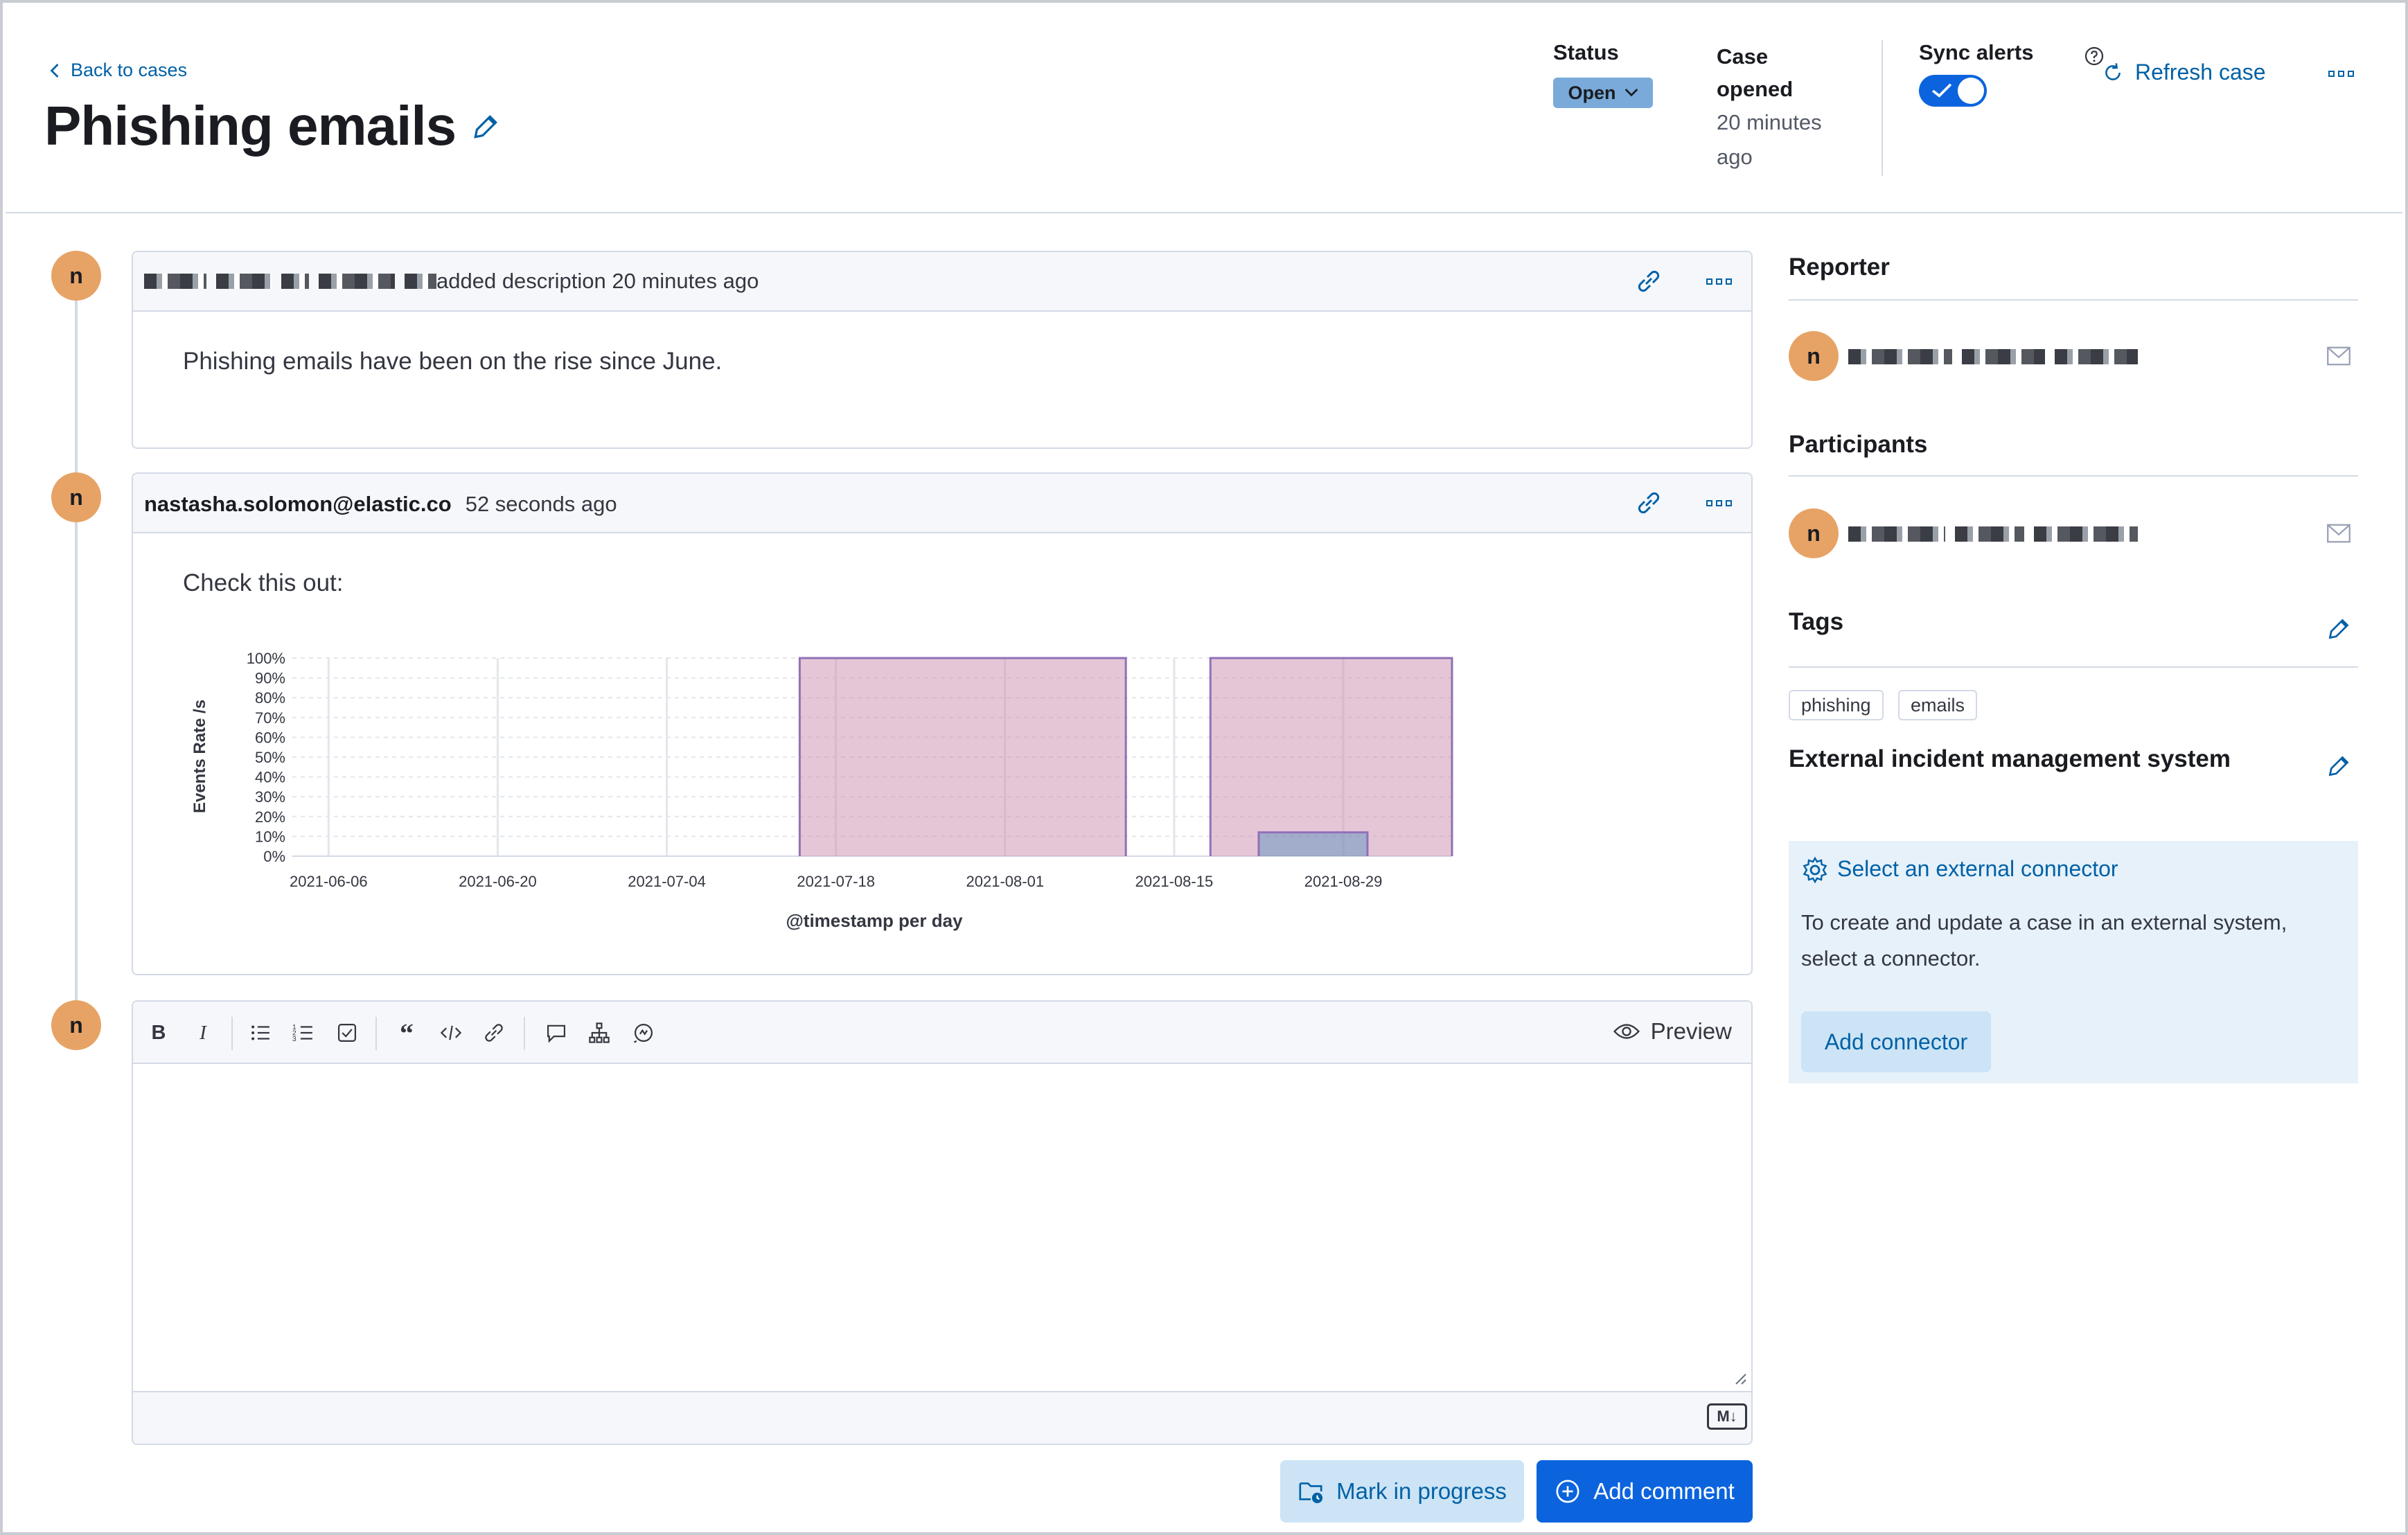 This screenshot has height=1535, width=2408. I want to click on chart-plot, so click(872, 757).